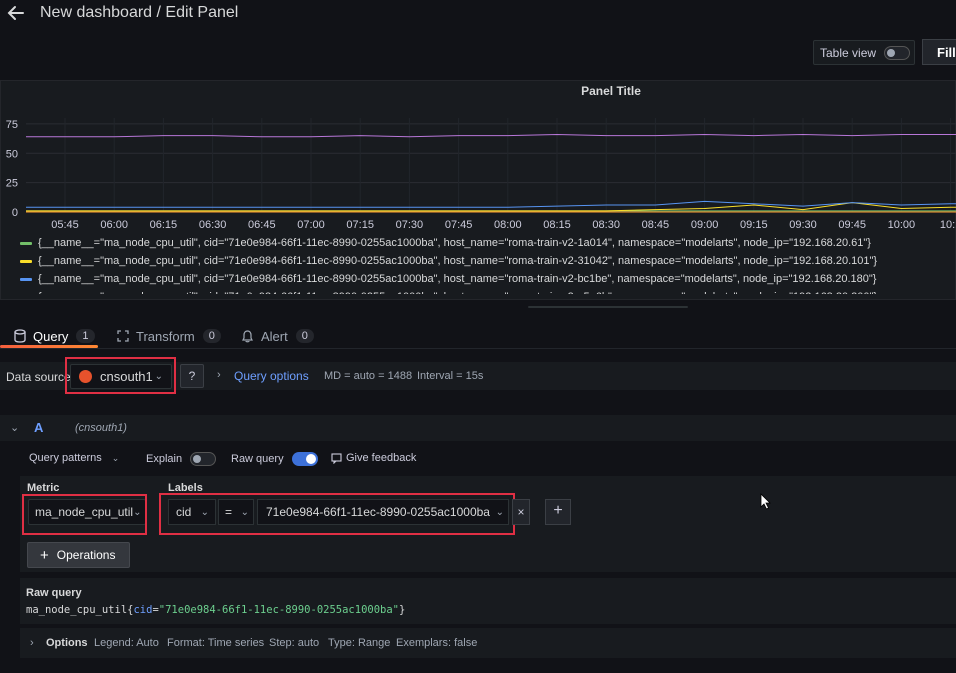 The width and height of the screenshot is (956, 673). I want to click on explain-toggle: Explain, so click(181, 459).